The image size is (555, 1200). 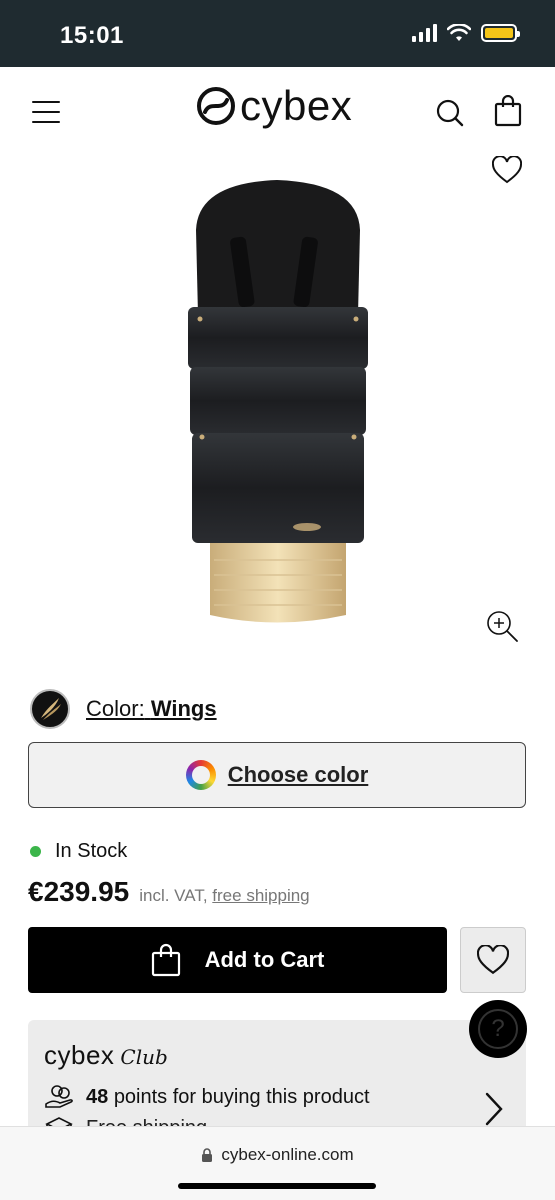 What do you see at coordinates (79, 891) in the screenshot?
I see `price: €239.95` at bounding box center [79, 891].